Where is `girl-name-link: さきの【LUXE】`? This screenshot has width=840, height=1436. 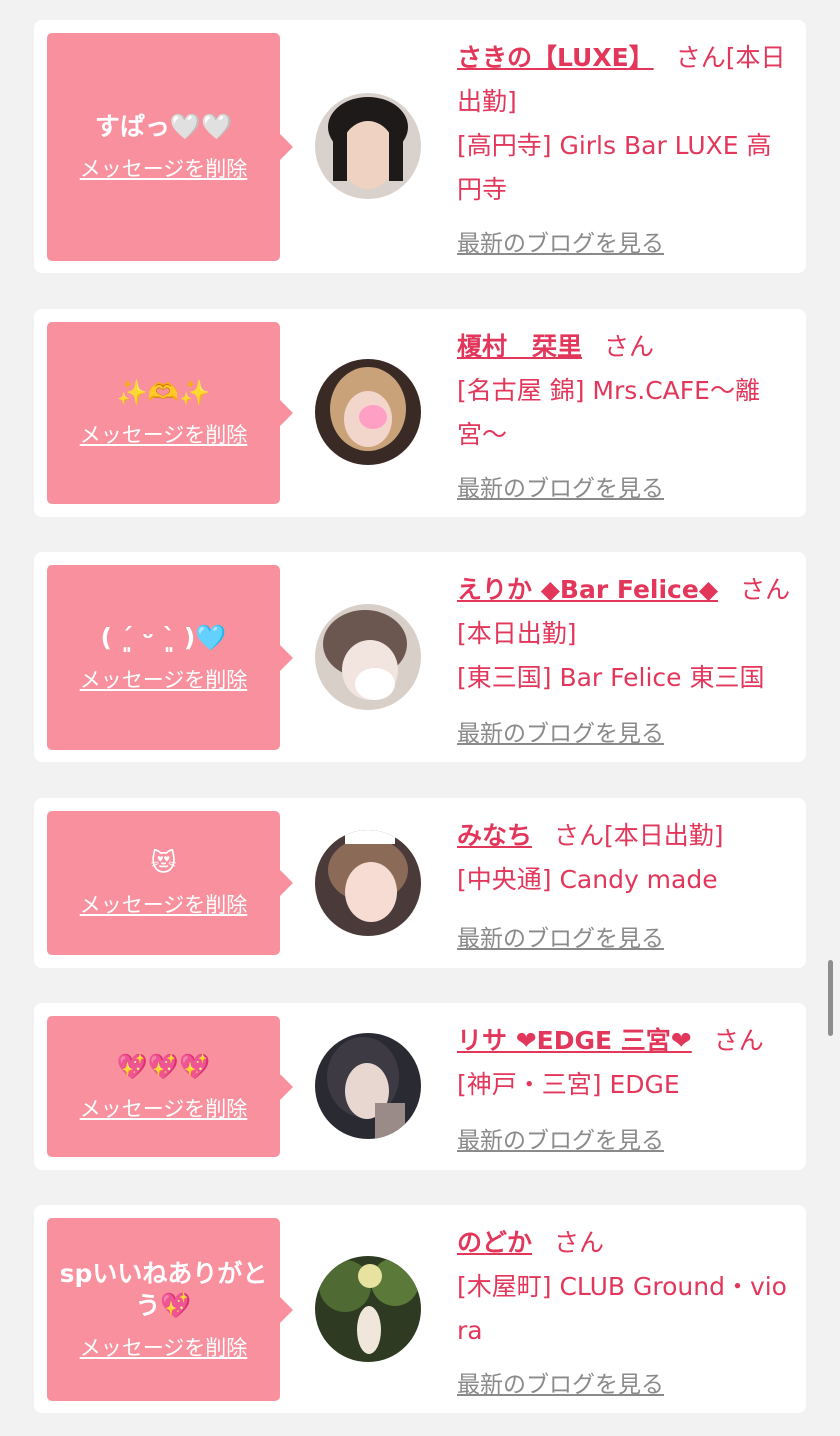
girl-name-link: さきの【LUXE】 is located at coordinates (555, 57).